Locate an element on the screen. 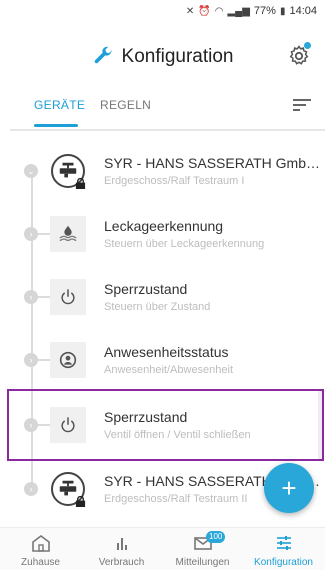 The width and height of the screenshot is (325, 570). clock: 14:04 is located at coordinates (303, 11).